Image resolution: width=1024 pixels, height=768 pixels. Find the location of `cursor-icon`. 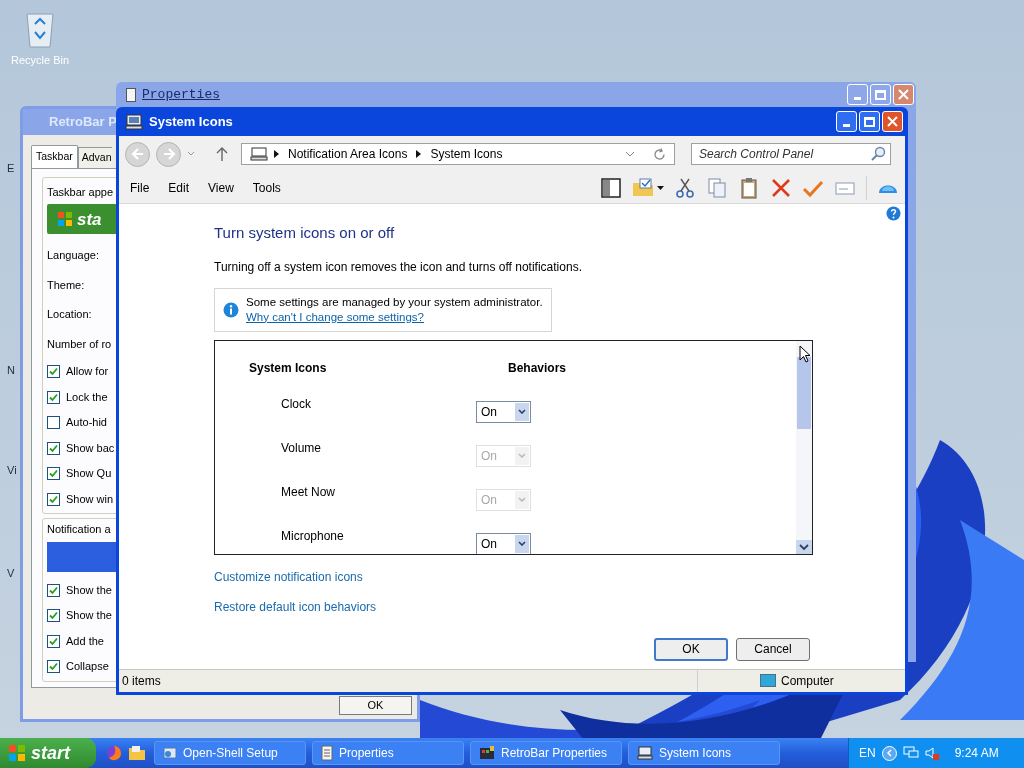

cursor-icon is located at coordinates (805, 354).